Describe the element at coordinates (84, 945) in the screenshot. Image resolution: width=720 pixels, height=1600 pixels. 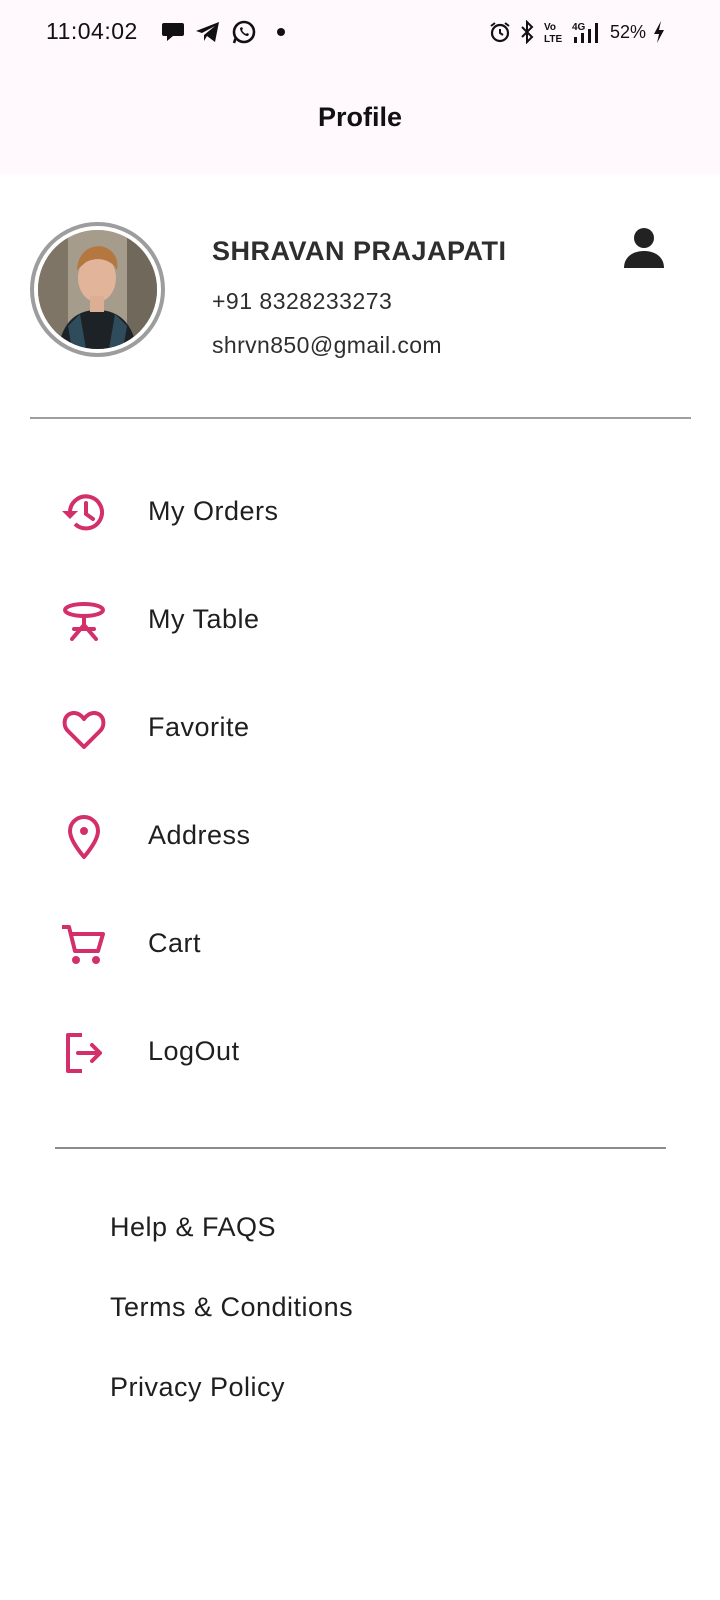
I see `cart-icon` at that location.